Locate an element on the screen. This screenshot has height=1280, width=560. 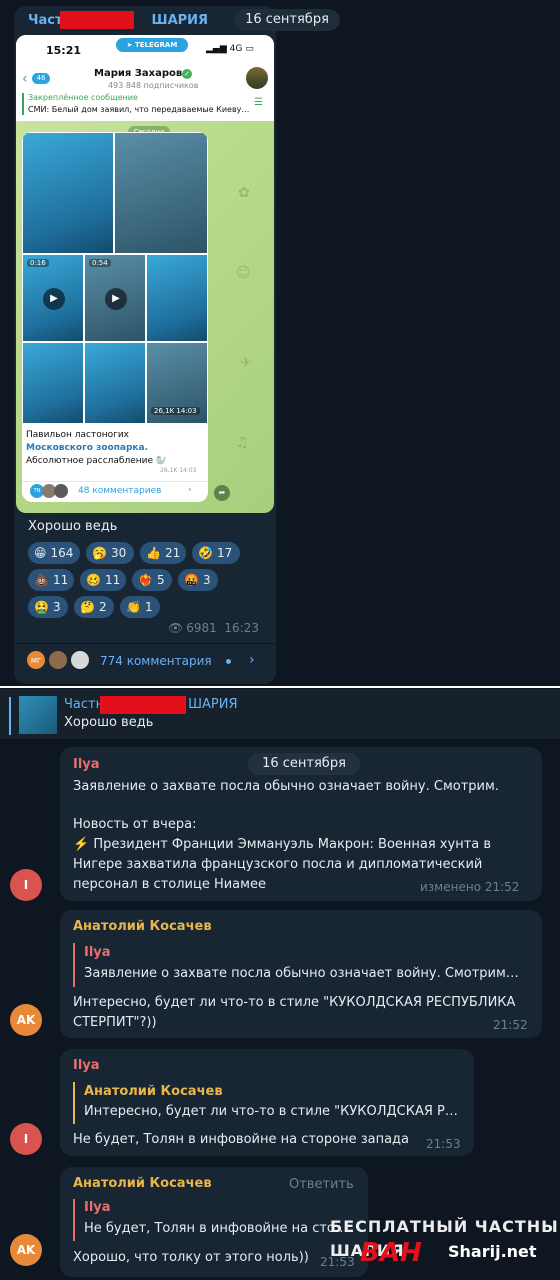
message-text-line: Хорошо, что толку от этого ноль)) is located at coordinates (191, 1257).